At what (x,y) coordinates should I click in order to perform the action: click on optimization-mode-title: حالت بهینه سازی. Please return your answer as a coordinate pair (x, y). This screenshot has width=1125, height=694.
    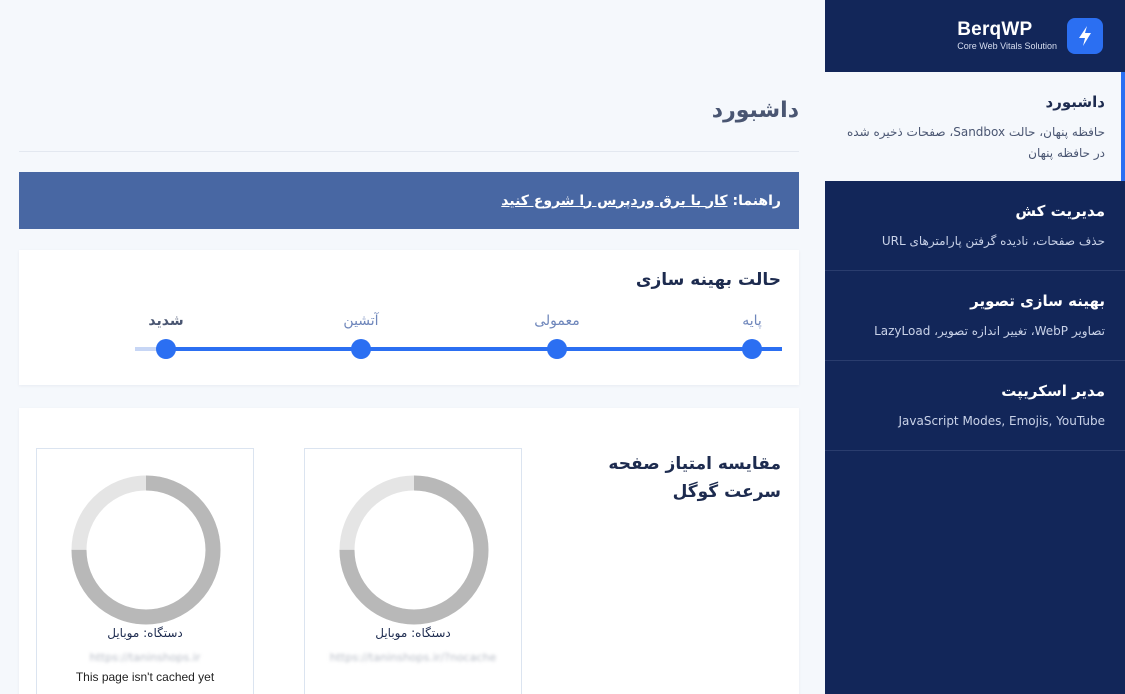
    Looking at the image, I should click on (708, 280).